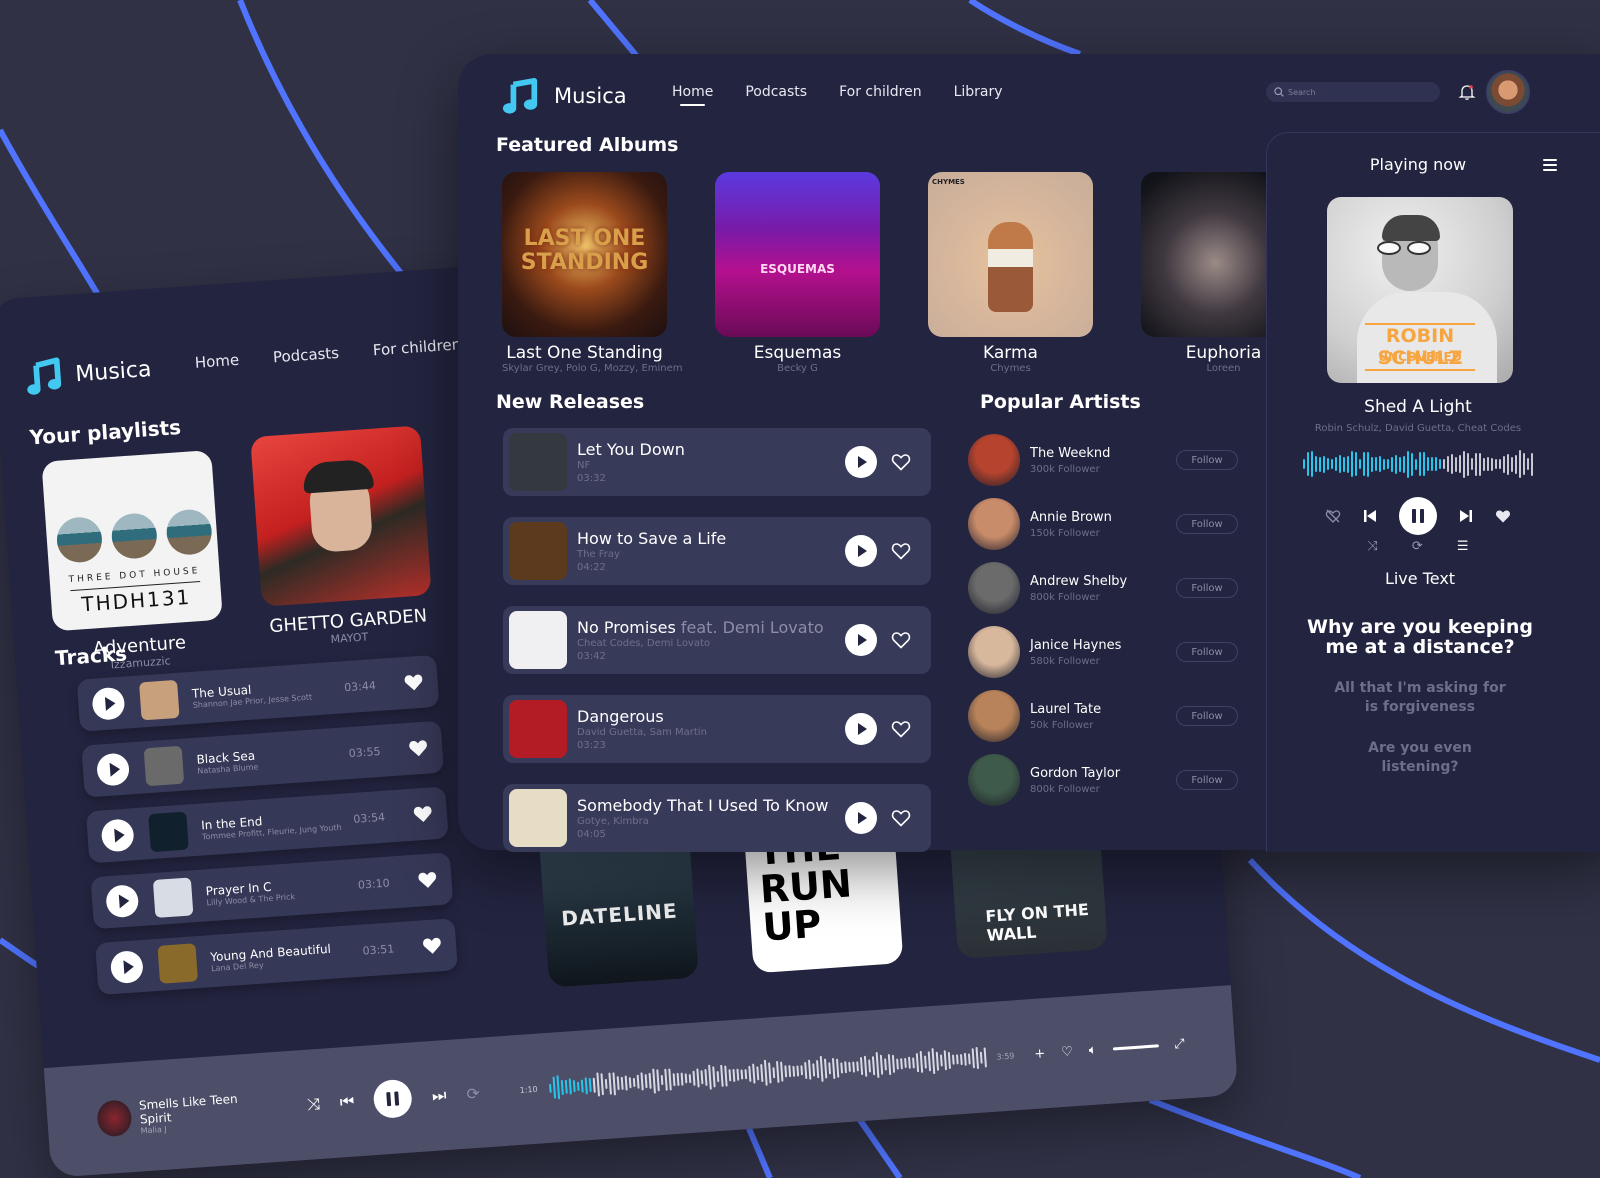 Image resolution: width=1600 pixels, height=1178 pixels. Describe the element at coordinates (776, 92) in the screenshot. I see `nav-podcasts: Podcasts` at that location.